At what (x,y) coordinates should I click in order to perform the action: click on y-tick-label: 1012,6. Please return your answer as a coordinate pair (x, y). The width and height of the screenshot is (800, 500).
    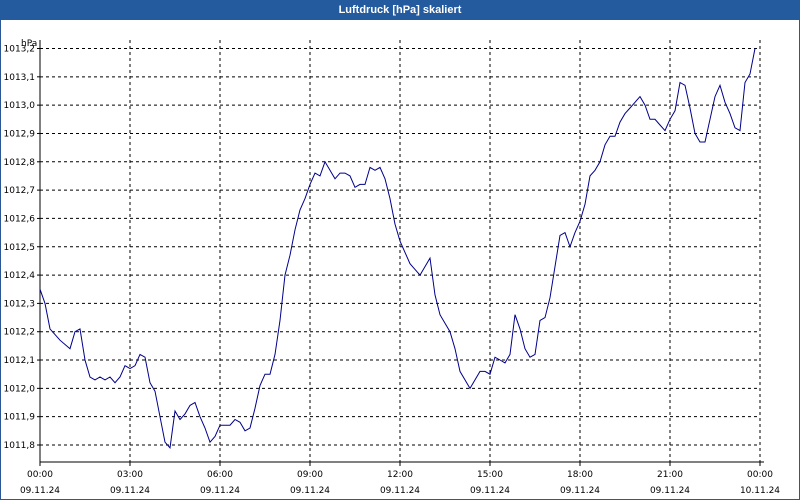
    Looking at the image, I should click on (20, 219).